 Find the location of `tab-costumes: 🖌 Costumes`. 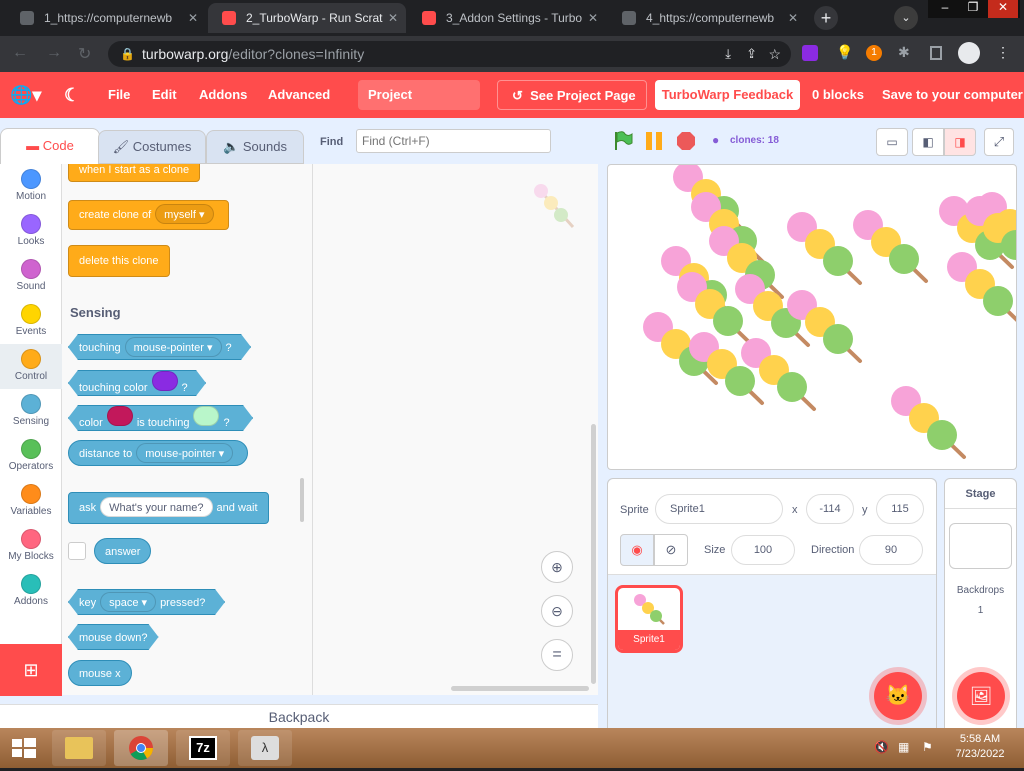

tab-costumes: 🖌 Costumes is located at coordinates (152, 147).